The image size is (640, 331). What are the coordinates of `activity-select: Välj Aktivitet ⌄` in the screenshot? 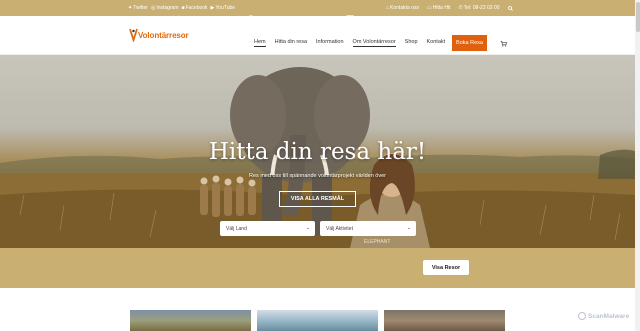 It's located at (368, 228).